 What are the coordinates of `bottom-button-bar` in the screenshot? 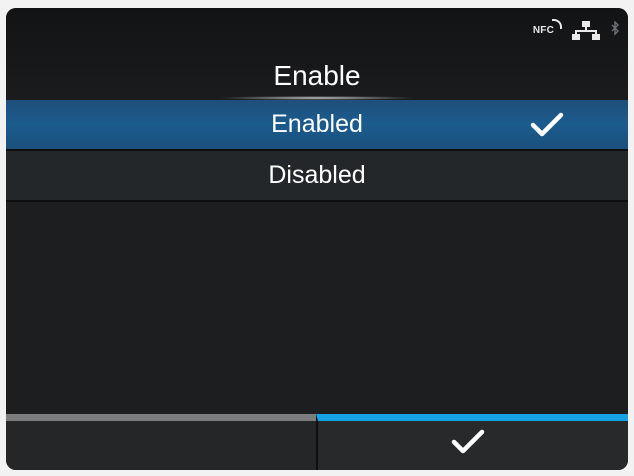 It's located at (317, 442).